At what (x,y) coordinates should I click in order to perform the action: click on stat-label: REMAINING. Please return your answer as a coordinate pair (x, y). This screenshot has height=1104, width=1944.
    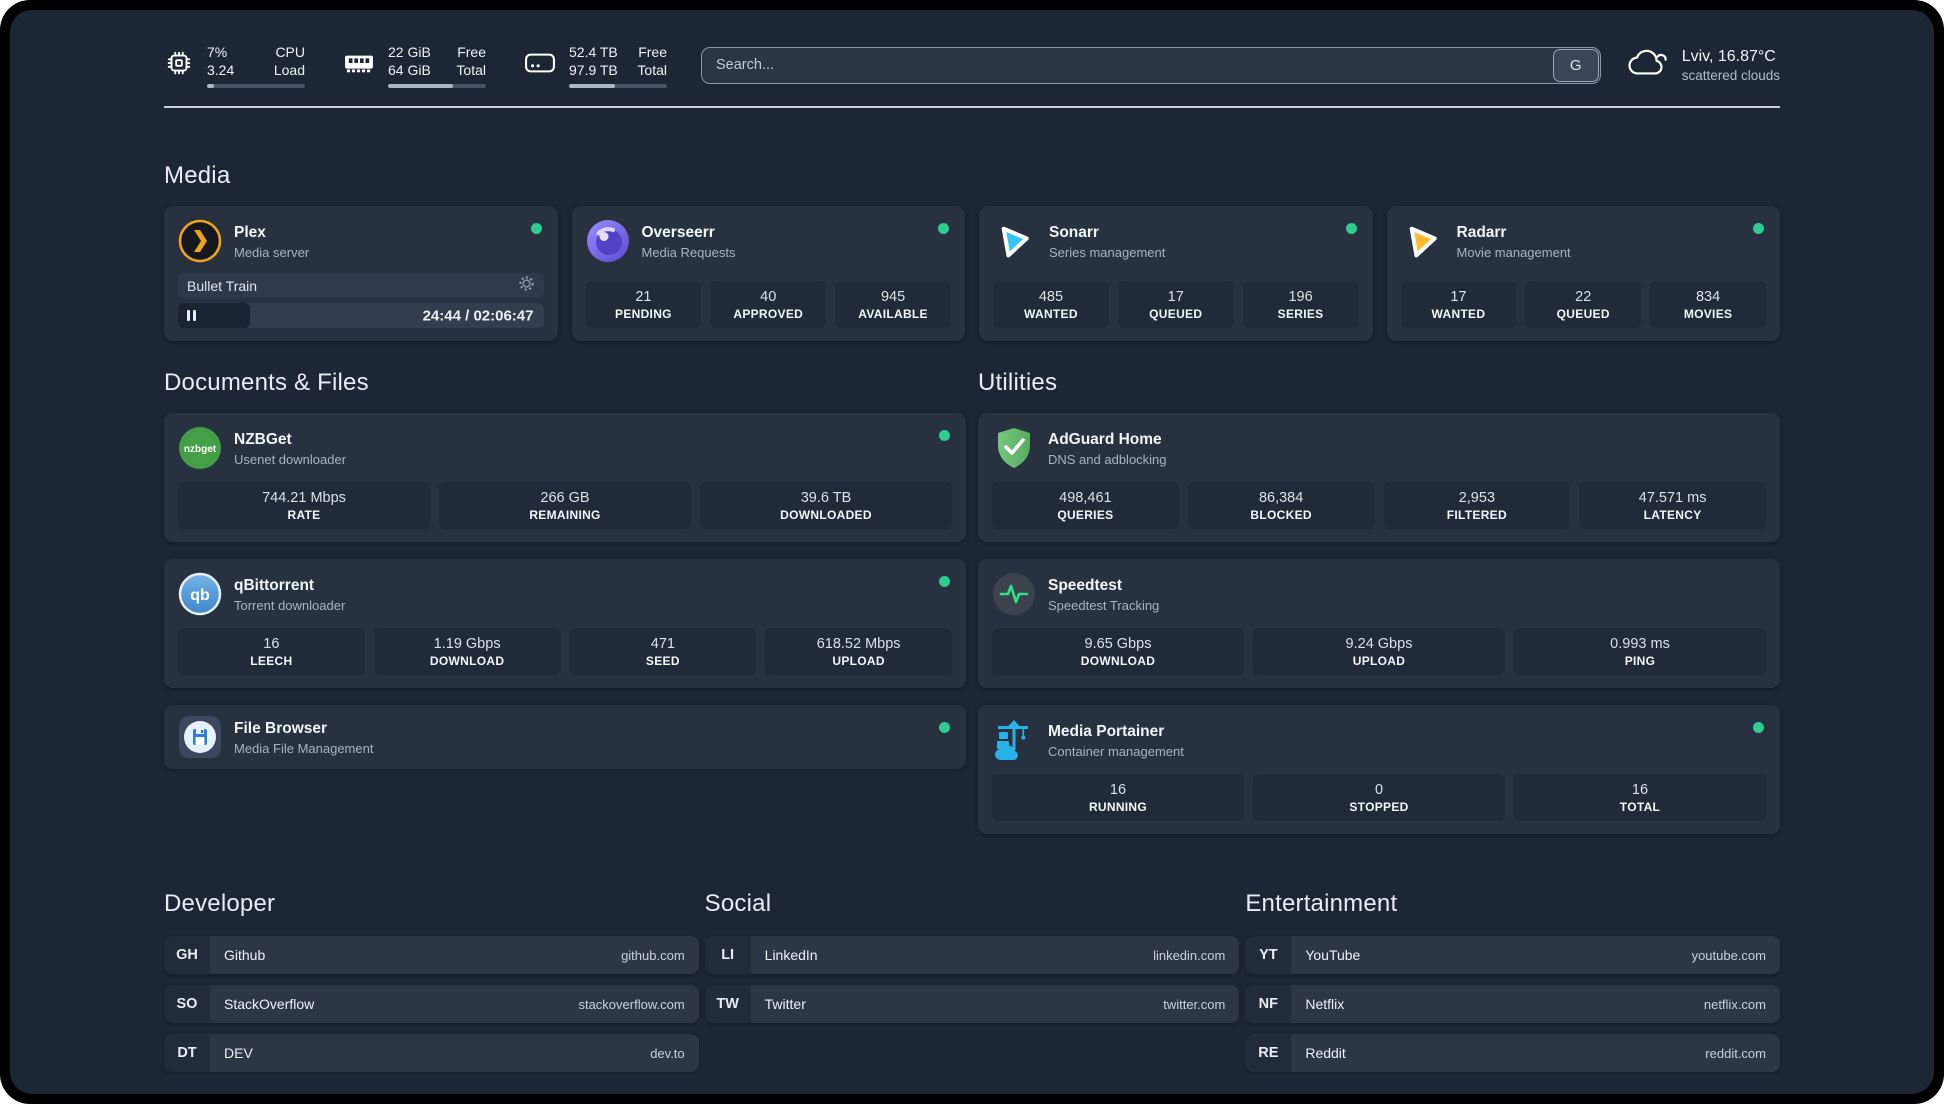
    Looking at the image, I should click on (565, 514).